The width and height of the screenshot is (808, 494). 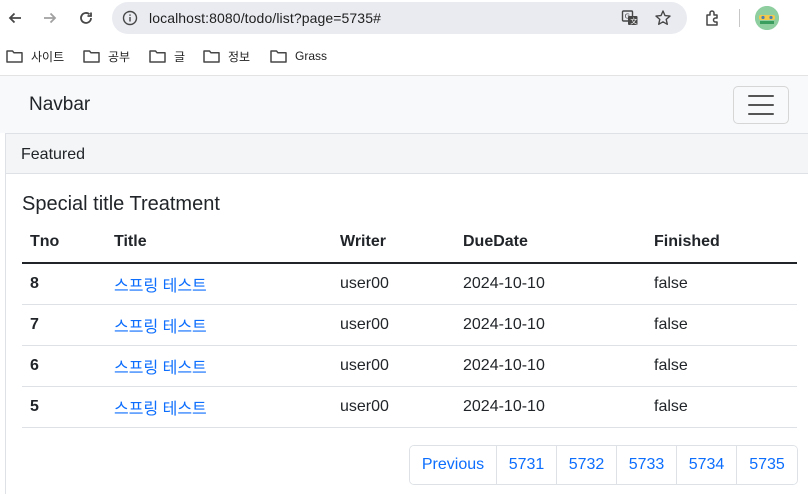 I want to click on card-header: Featured, so click(x=407, y=153).